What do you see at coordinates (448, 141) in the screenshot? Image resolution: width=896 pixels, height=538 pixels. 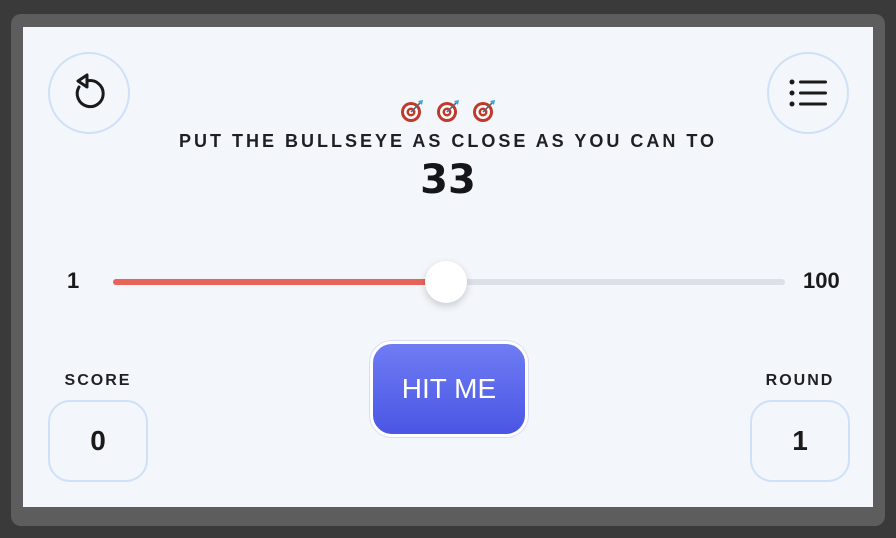 I see `instruction-text: PUT THE BULLSEYE AS CLOSE AS YOU CAN TO` at bounding box center [448, 141].